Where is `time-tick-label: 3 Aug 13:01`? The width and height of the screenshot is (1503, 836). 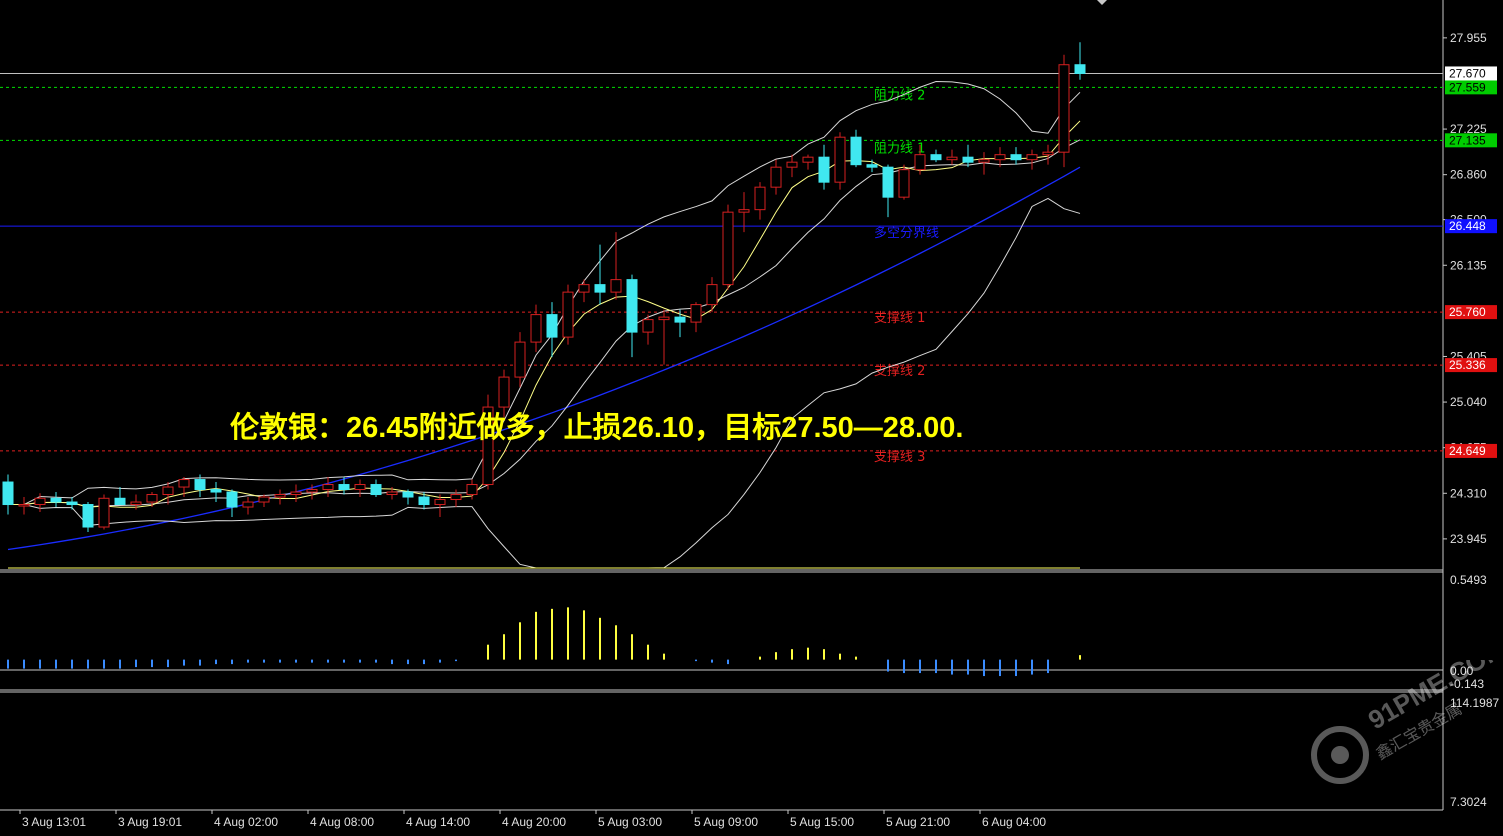 time-tick-label: 3 Aug 13:01 is located at coordinates (54, 822).